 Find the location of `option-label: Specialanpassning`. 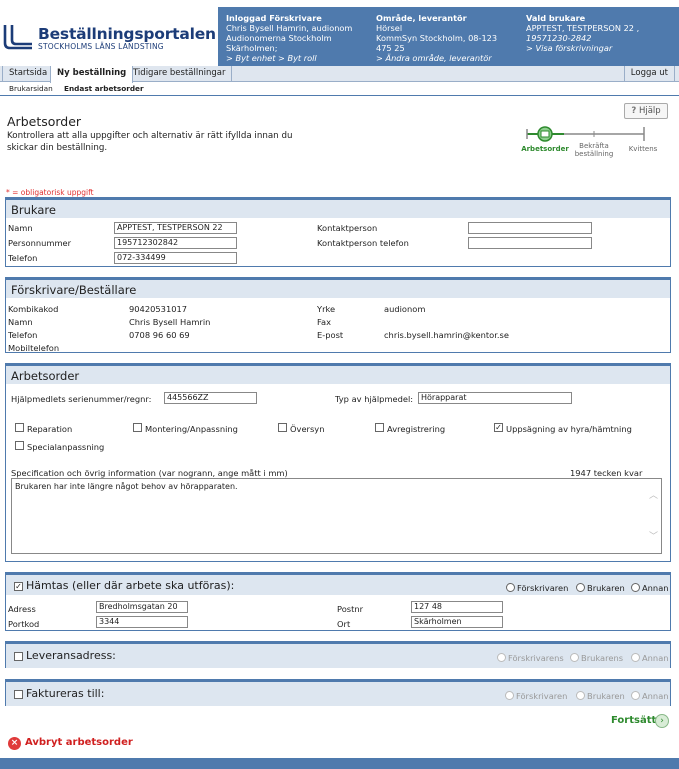

option-label: Specialanpassning is located at coordinates (66, 447).